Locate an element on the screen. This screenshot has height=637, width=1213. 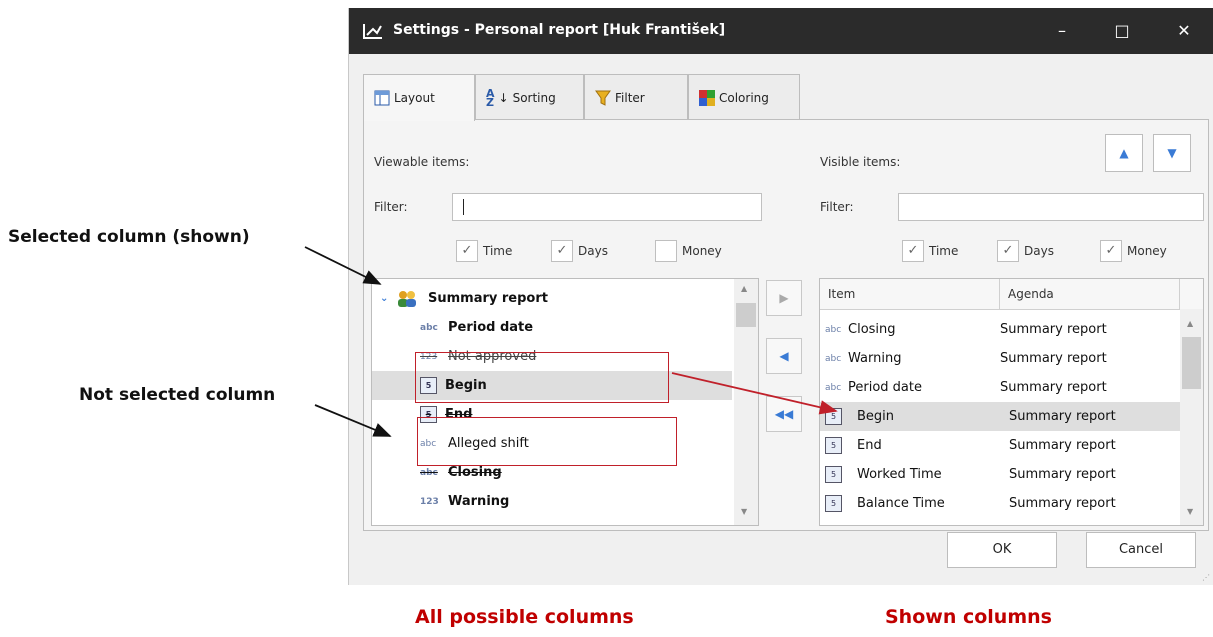
chevron-down-icon: ⌄ is located at coordinates (384, 298).